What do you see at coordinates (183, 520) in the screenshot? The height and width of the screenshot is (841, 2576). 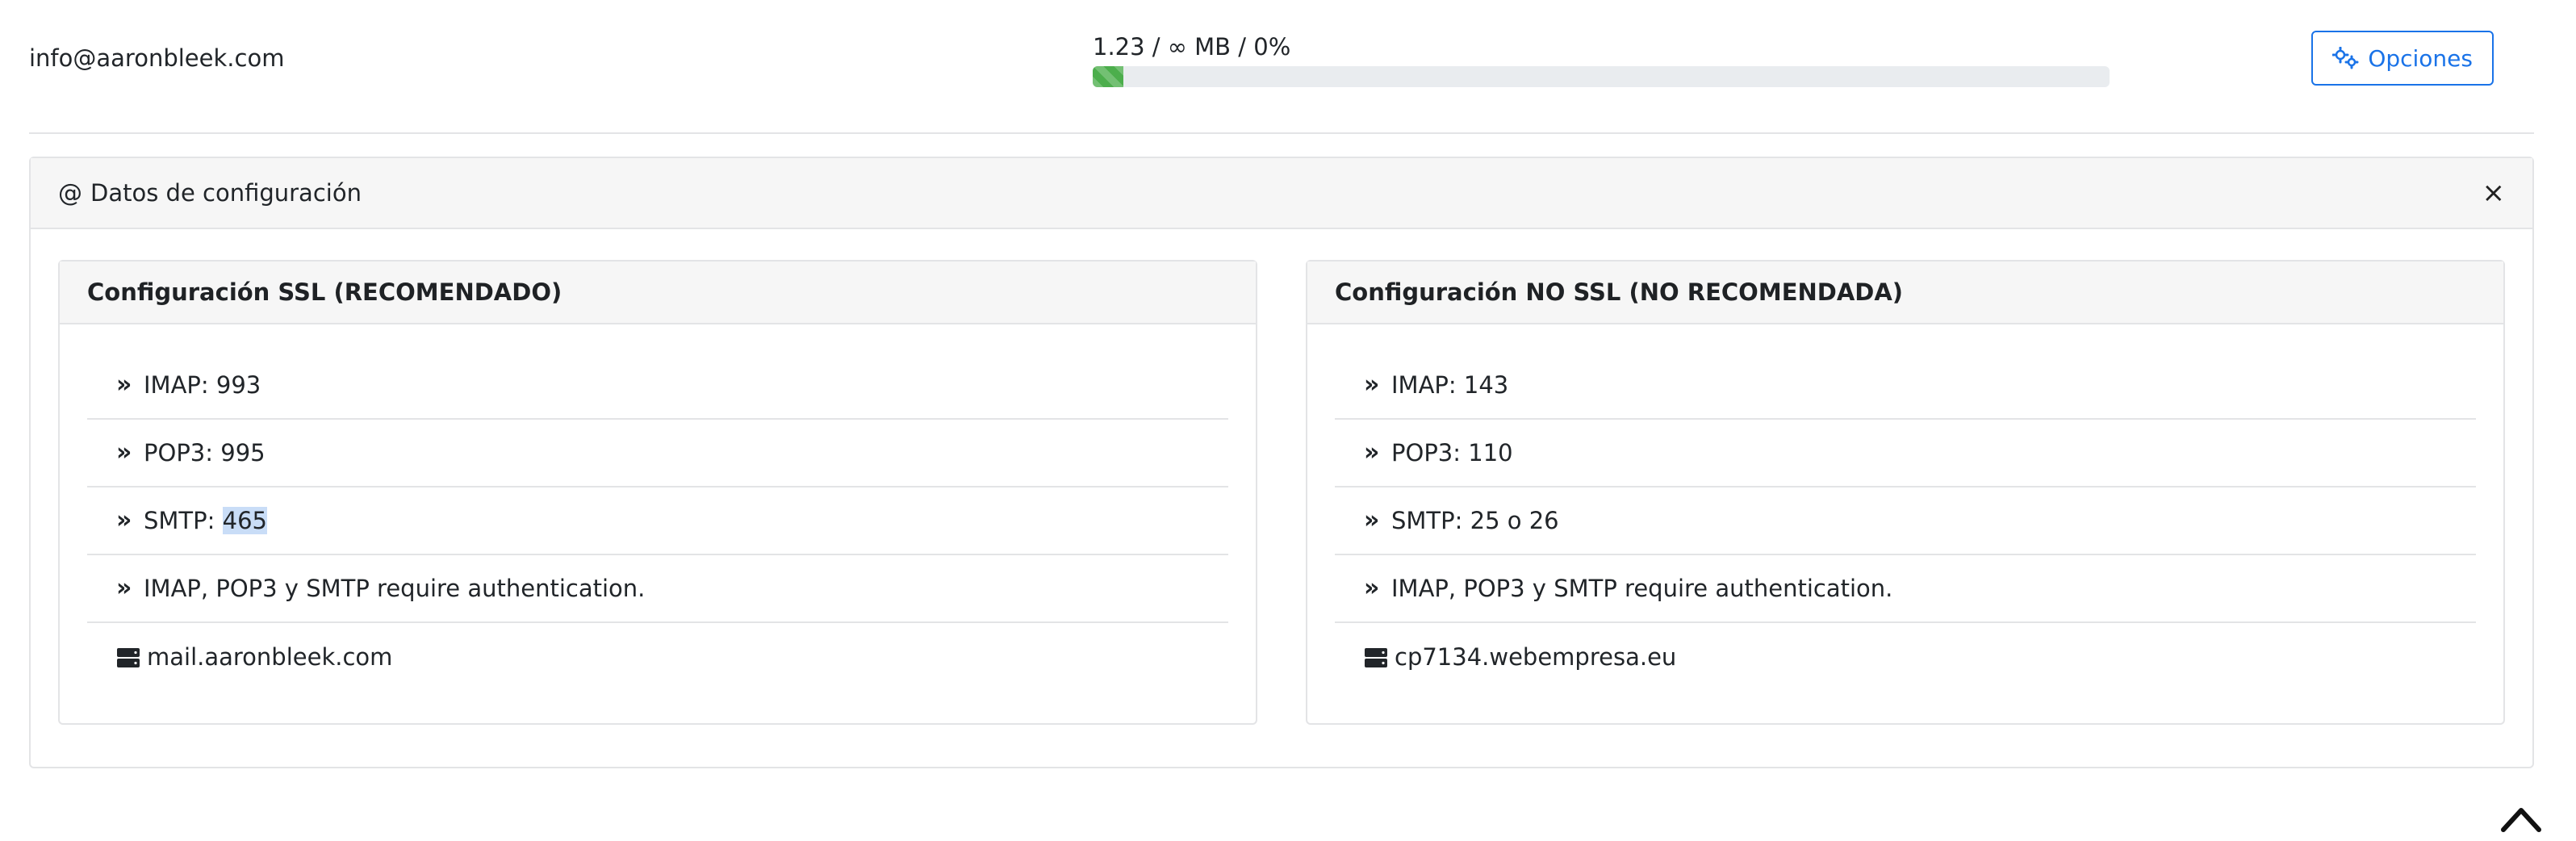 I see `ssl-smtp-label: SMTP:` at bounding box center [183, 520].